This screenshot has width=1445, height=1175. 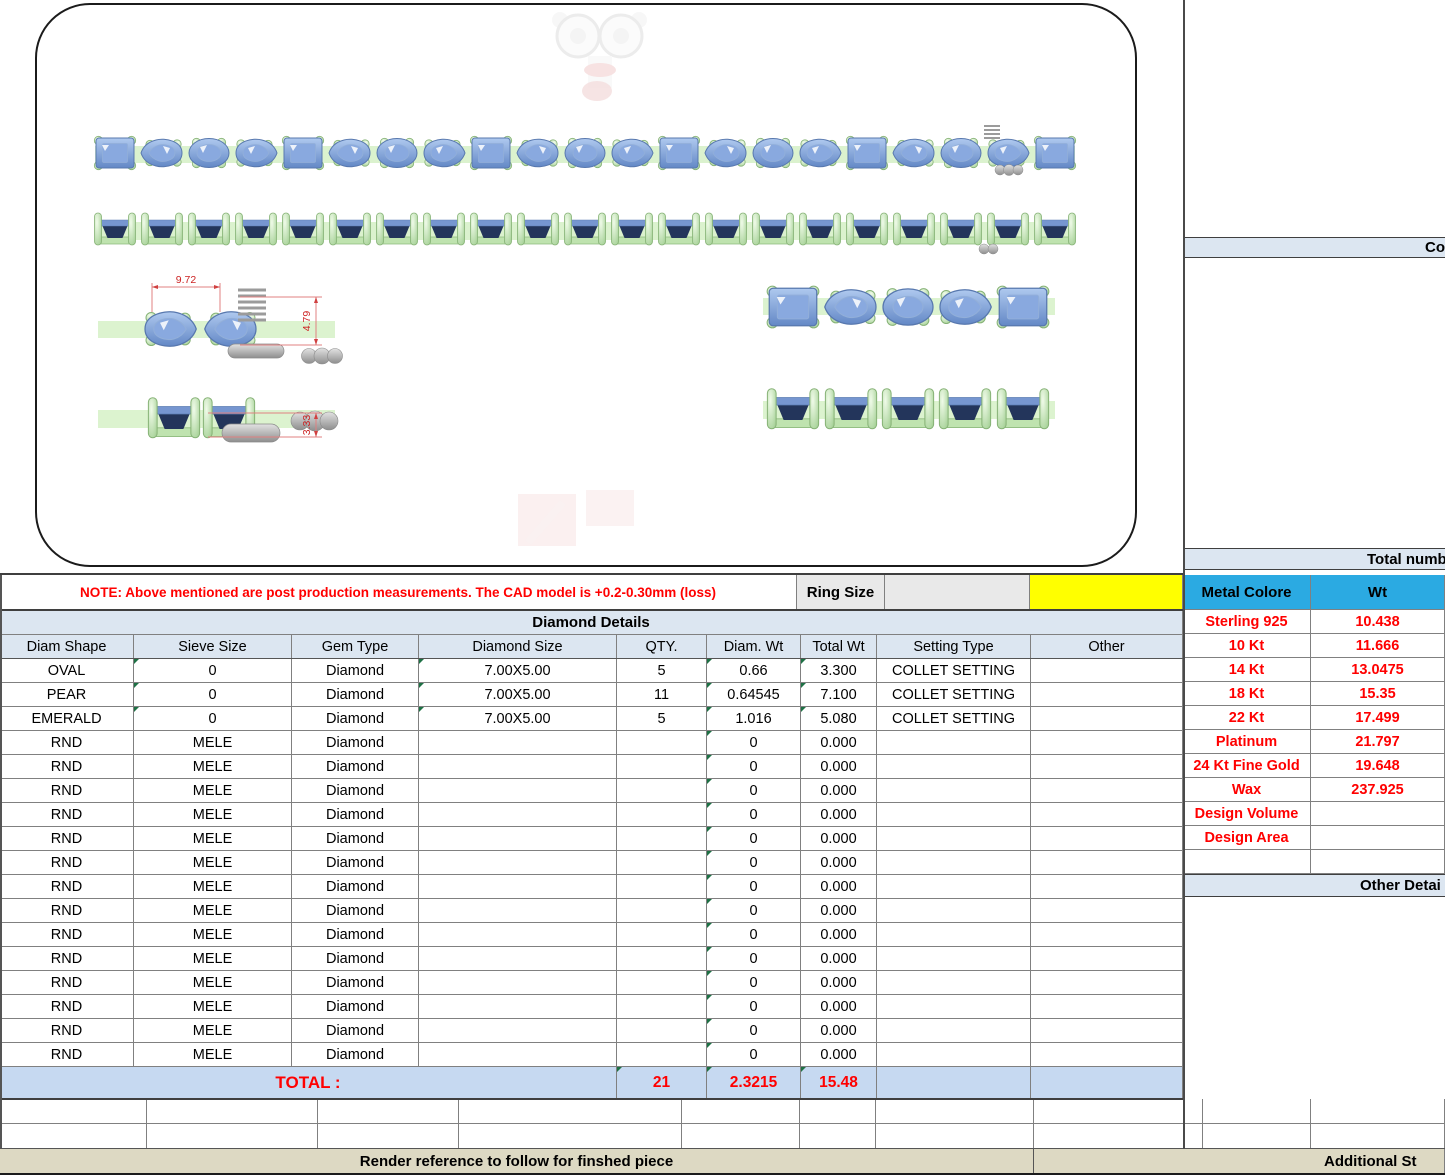 What do you see at coordinates (662, 647) in the screenshot?
I see `column-header: QTY.` at bounding box center [662, 647].